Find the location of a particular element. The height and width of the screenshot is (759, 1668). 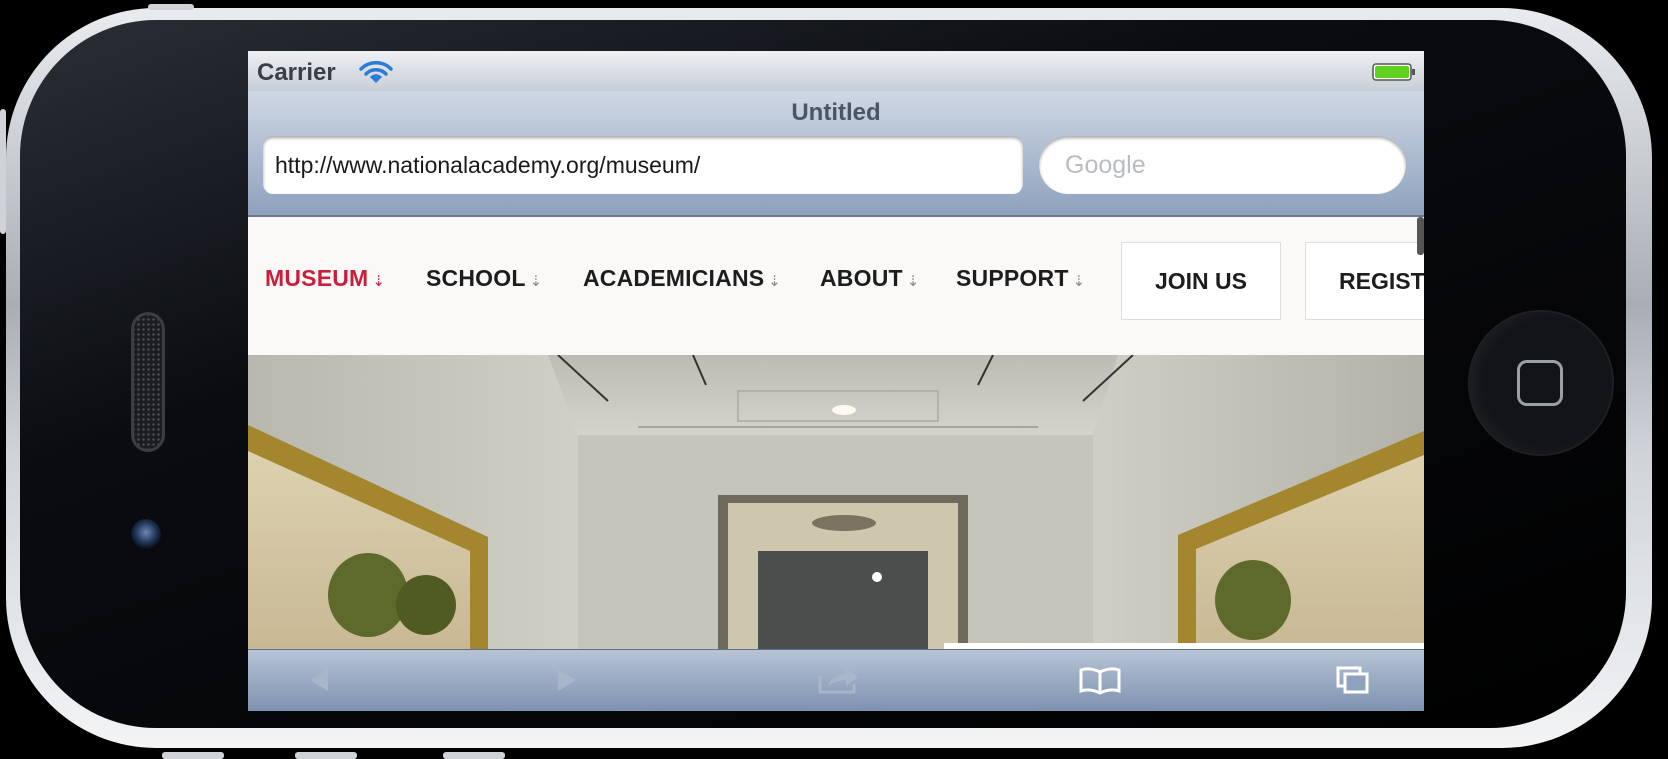

forward-arrow-icon is located at coordinates (566, 680).